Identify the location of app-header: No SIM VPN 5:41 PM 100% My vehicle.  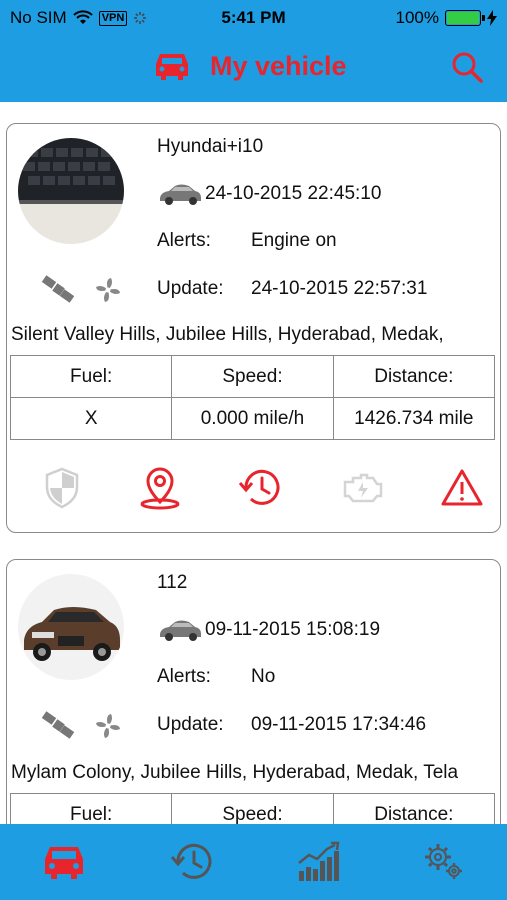
(253, 51).